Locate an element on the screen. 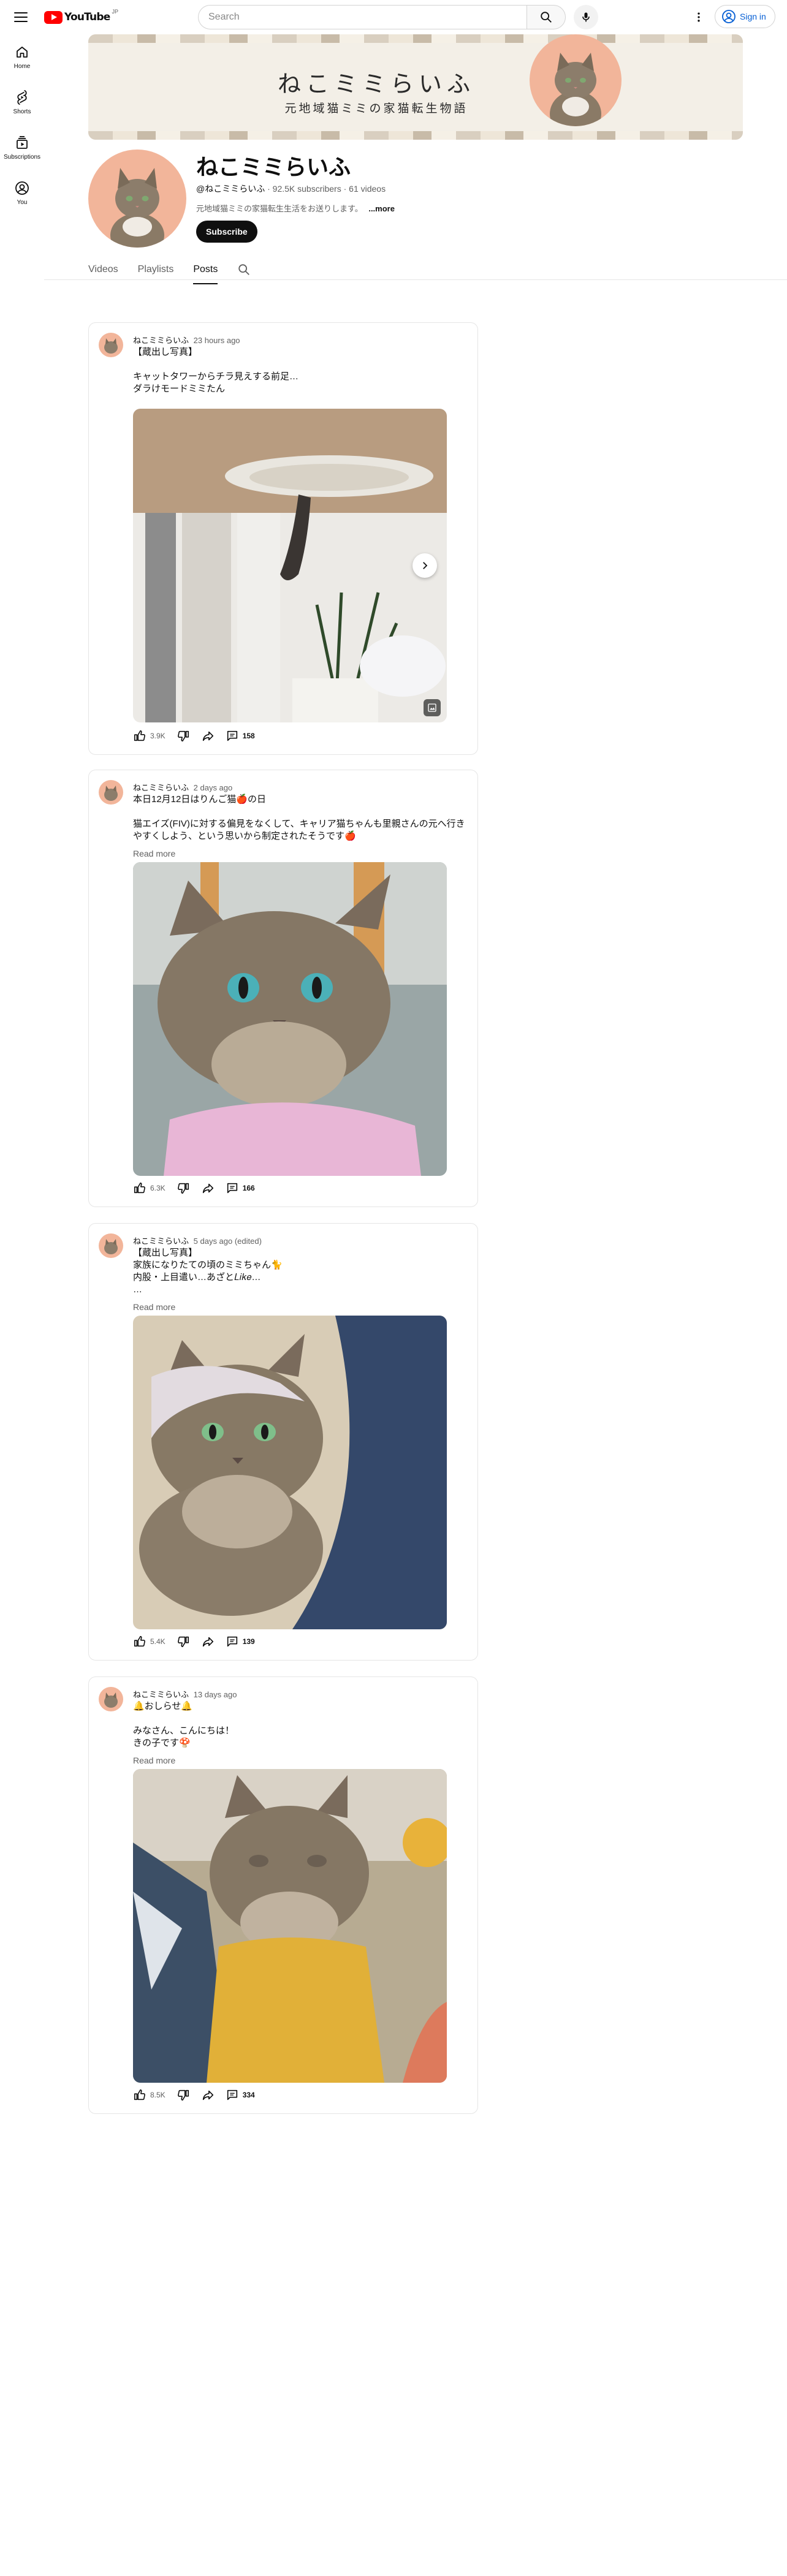 This screenshot has height=2576, width=787. rail-item-you: You is located at coordinates (22, 193).